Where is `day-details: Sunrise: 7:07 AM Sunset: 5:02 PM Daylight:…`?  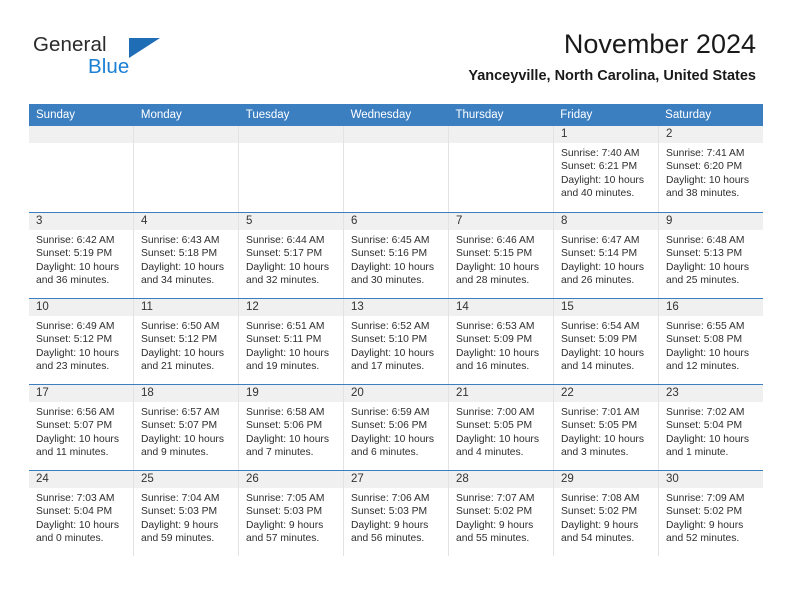 day-details: Sunrise: 7:07 AM Sunset: 5:02 PM Daylight:… is located at coordinates (501, 516).